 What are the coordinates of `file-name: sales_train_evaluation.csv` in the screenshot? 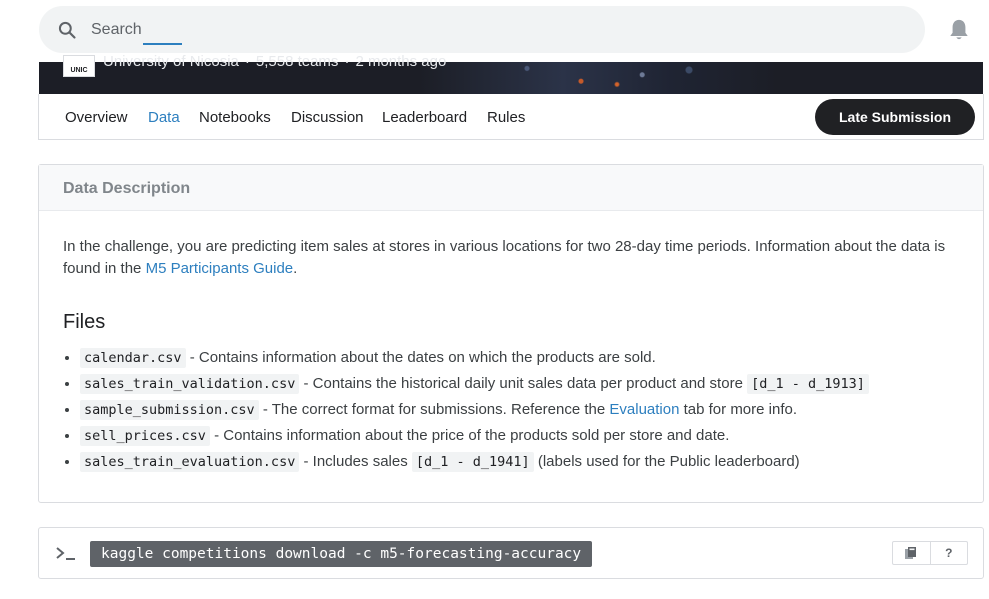 It's located at (190, 462).